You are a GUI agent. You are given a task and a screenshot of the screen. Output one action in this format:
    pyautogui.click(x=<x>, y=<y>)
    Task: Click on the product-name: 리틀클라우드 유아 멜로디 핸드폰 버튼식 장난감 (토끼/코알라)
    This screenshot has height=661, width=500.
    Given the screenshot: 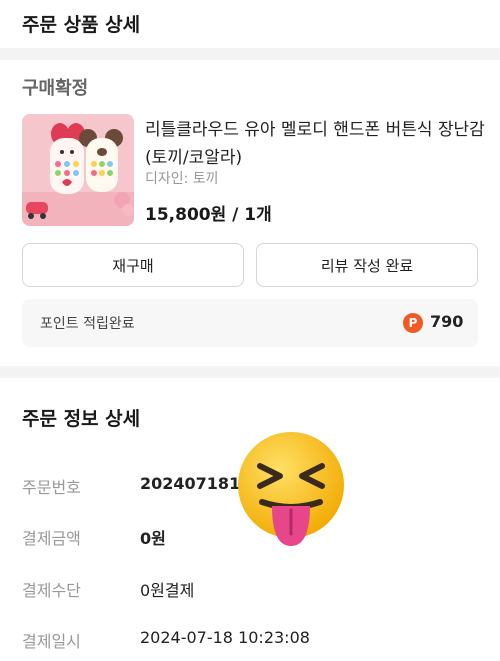 What is the action you would take?
    pyautogui.click(x=315, y=144)
    